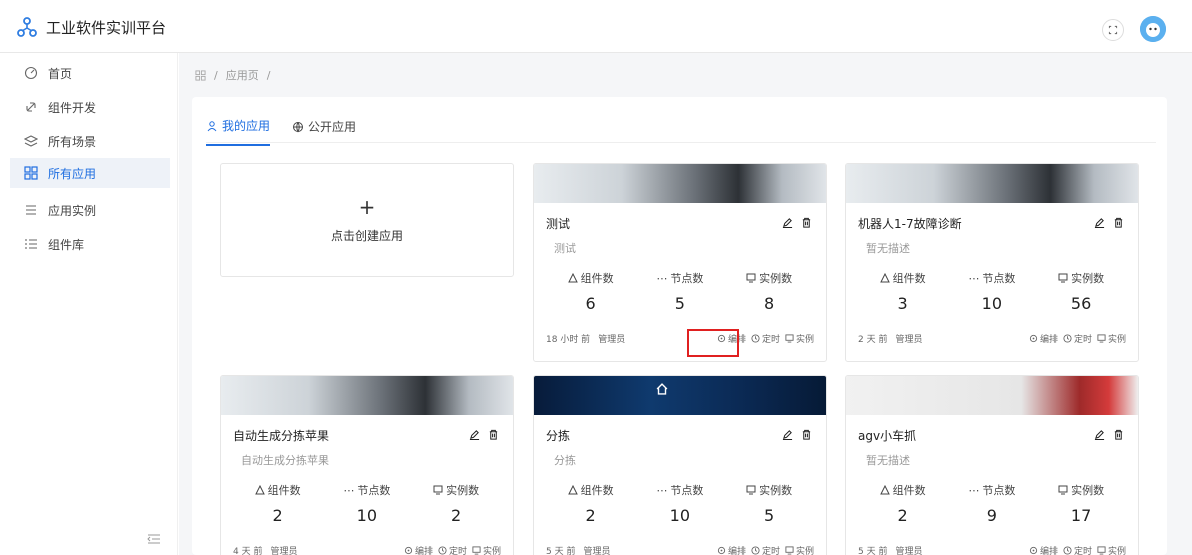 The height and width of the screenshot is (555, 1192). Describe the element at coordinates (991, 515) in the screenshot. I see `stat-value: 9` at that location.